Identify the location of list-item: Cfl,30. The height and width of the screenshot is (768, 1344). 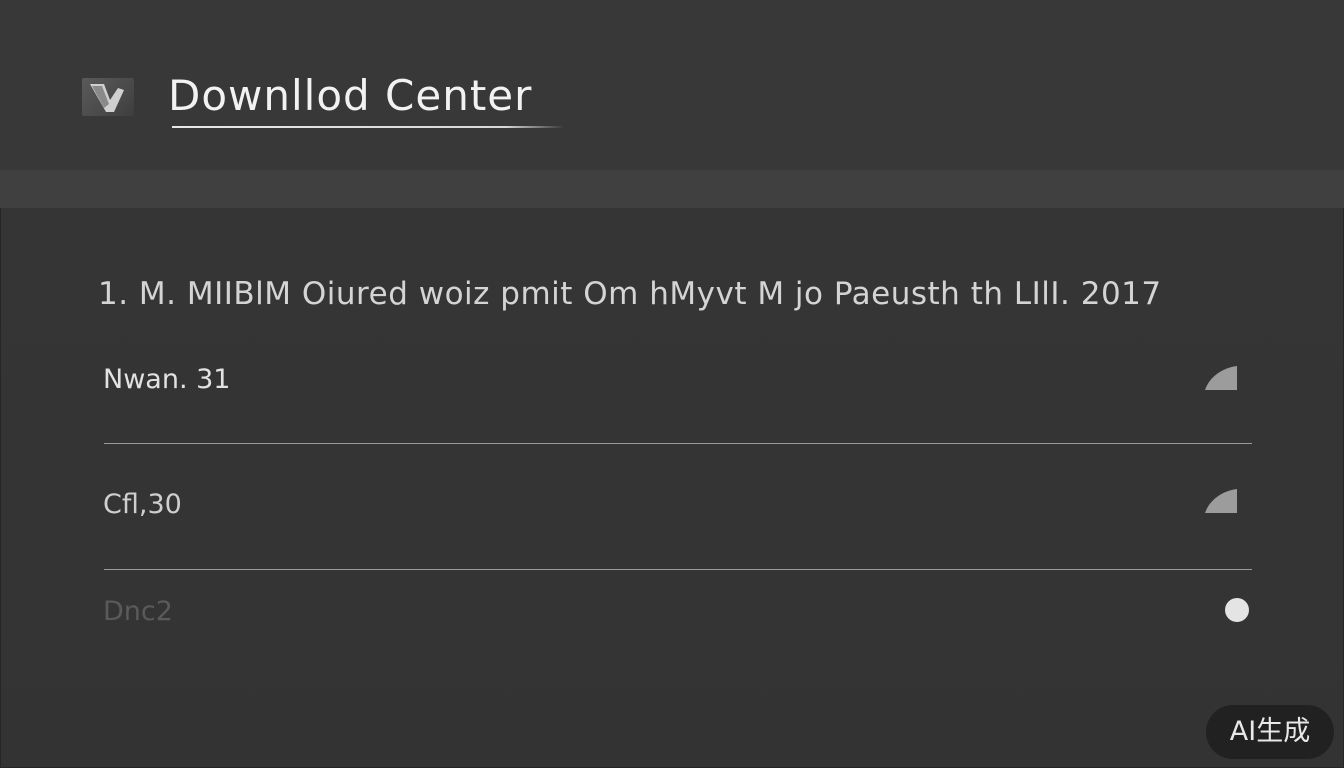
(678, 505).